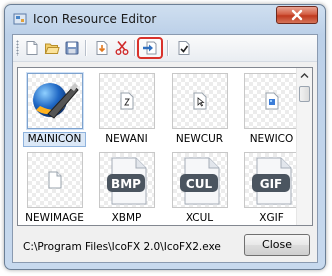 This screenshot has height=276, width=332. I want to click on toolbar, so click(165, 48).